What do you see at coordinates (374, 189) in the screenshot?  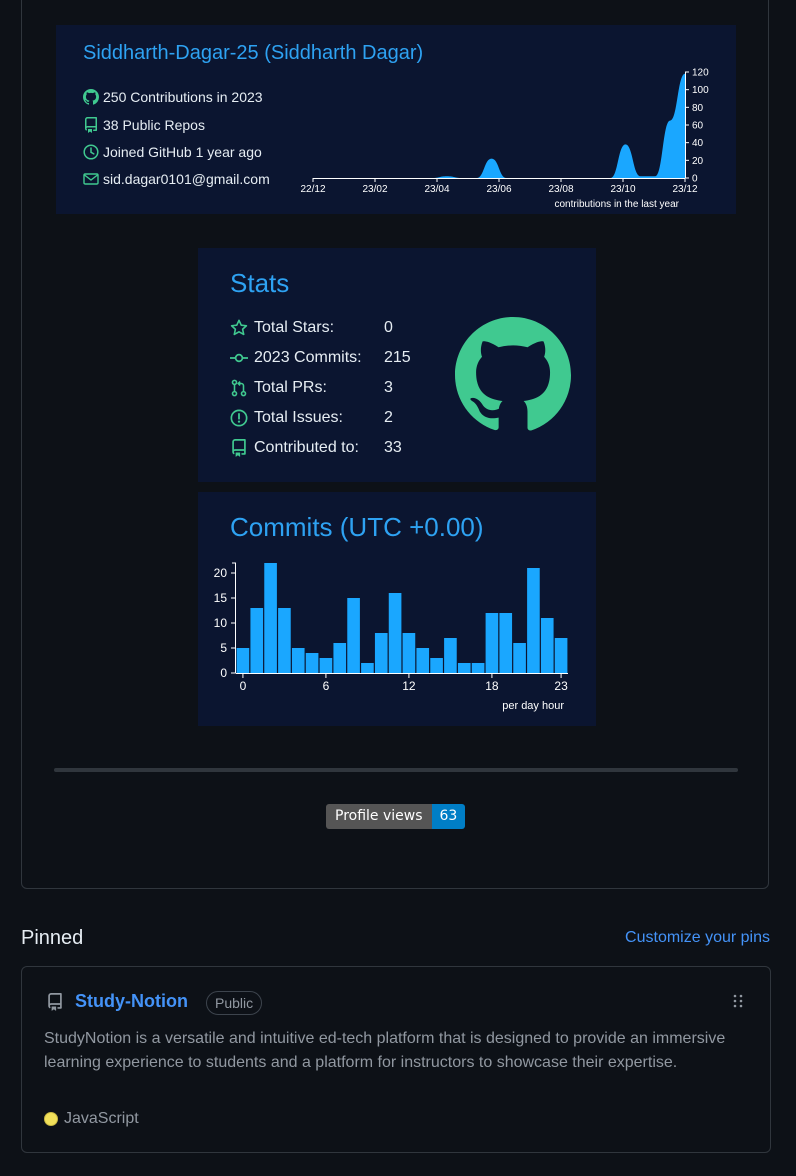 I see `x-tick-label: 23/02` at bounding box center [374, 189].